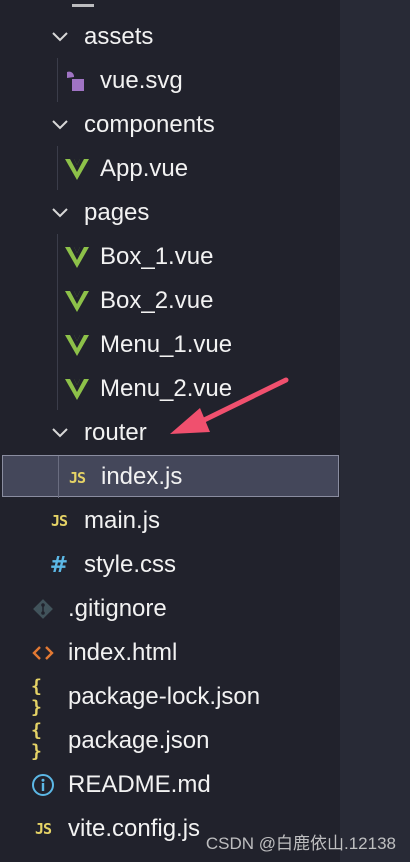 The image size is (410, 862). I want to click on info-icon, so click(43, 785).